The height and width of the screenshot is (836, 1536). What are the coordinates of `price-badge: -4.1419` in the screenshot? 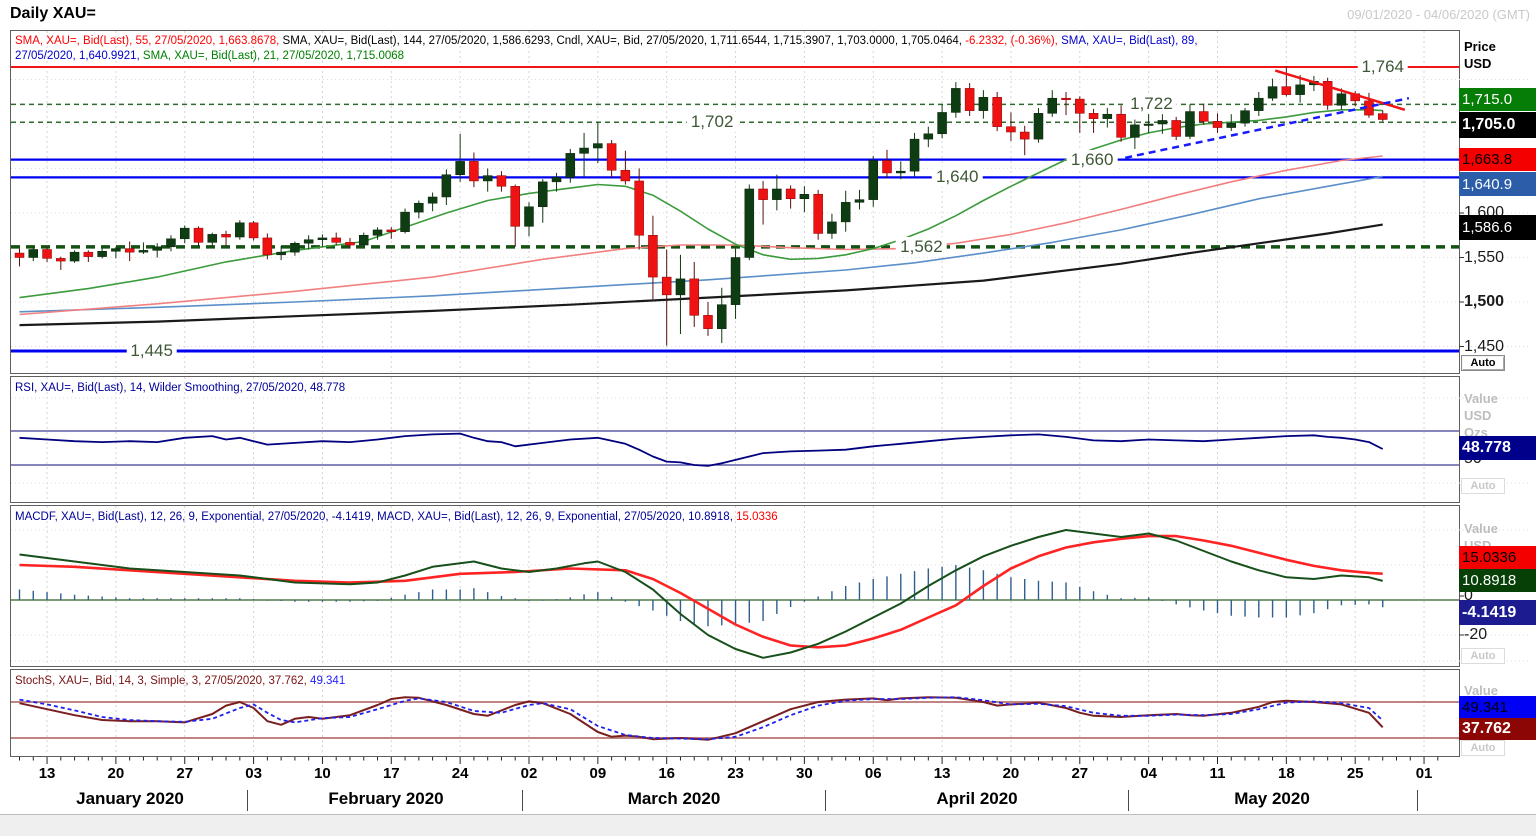 It's located at (1497, 612).